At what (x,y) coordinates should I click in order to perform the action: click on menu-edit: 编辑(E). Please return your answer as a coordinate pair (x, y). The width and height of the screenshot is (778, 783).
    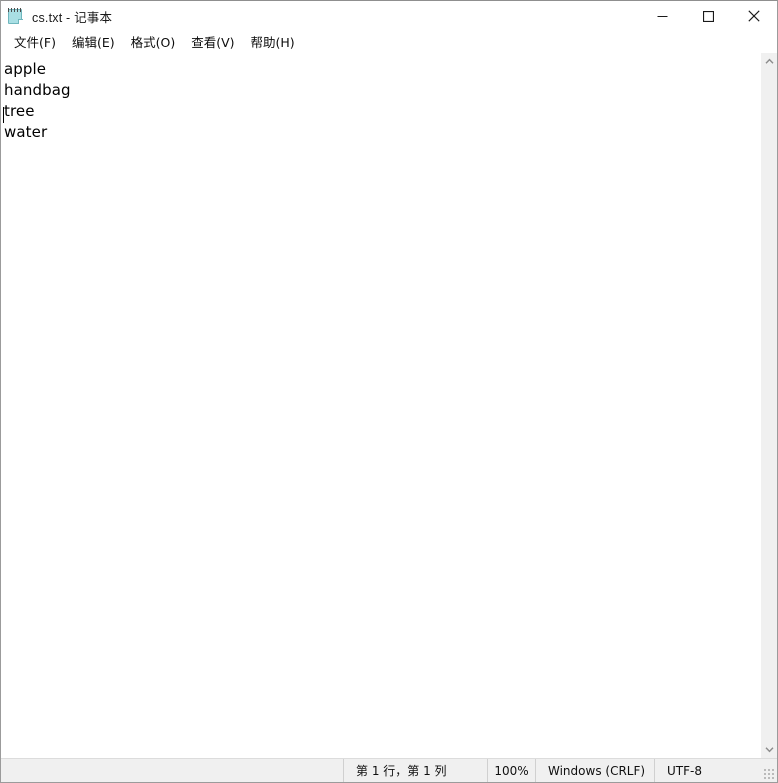
    Looking at the image, I should click on (93, 42).